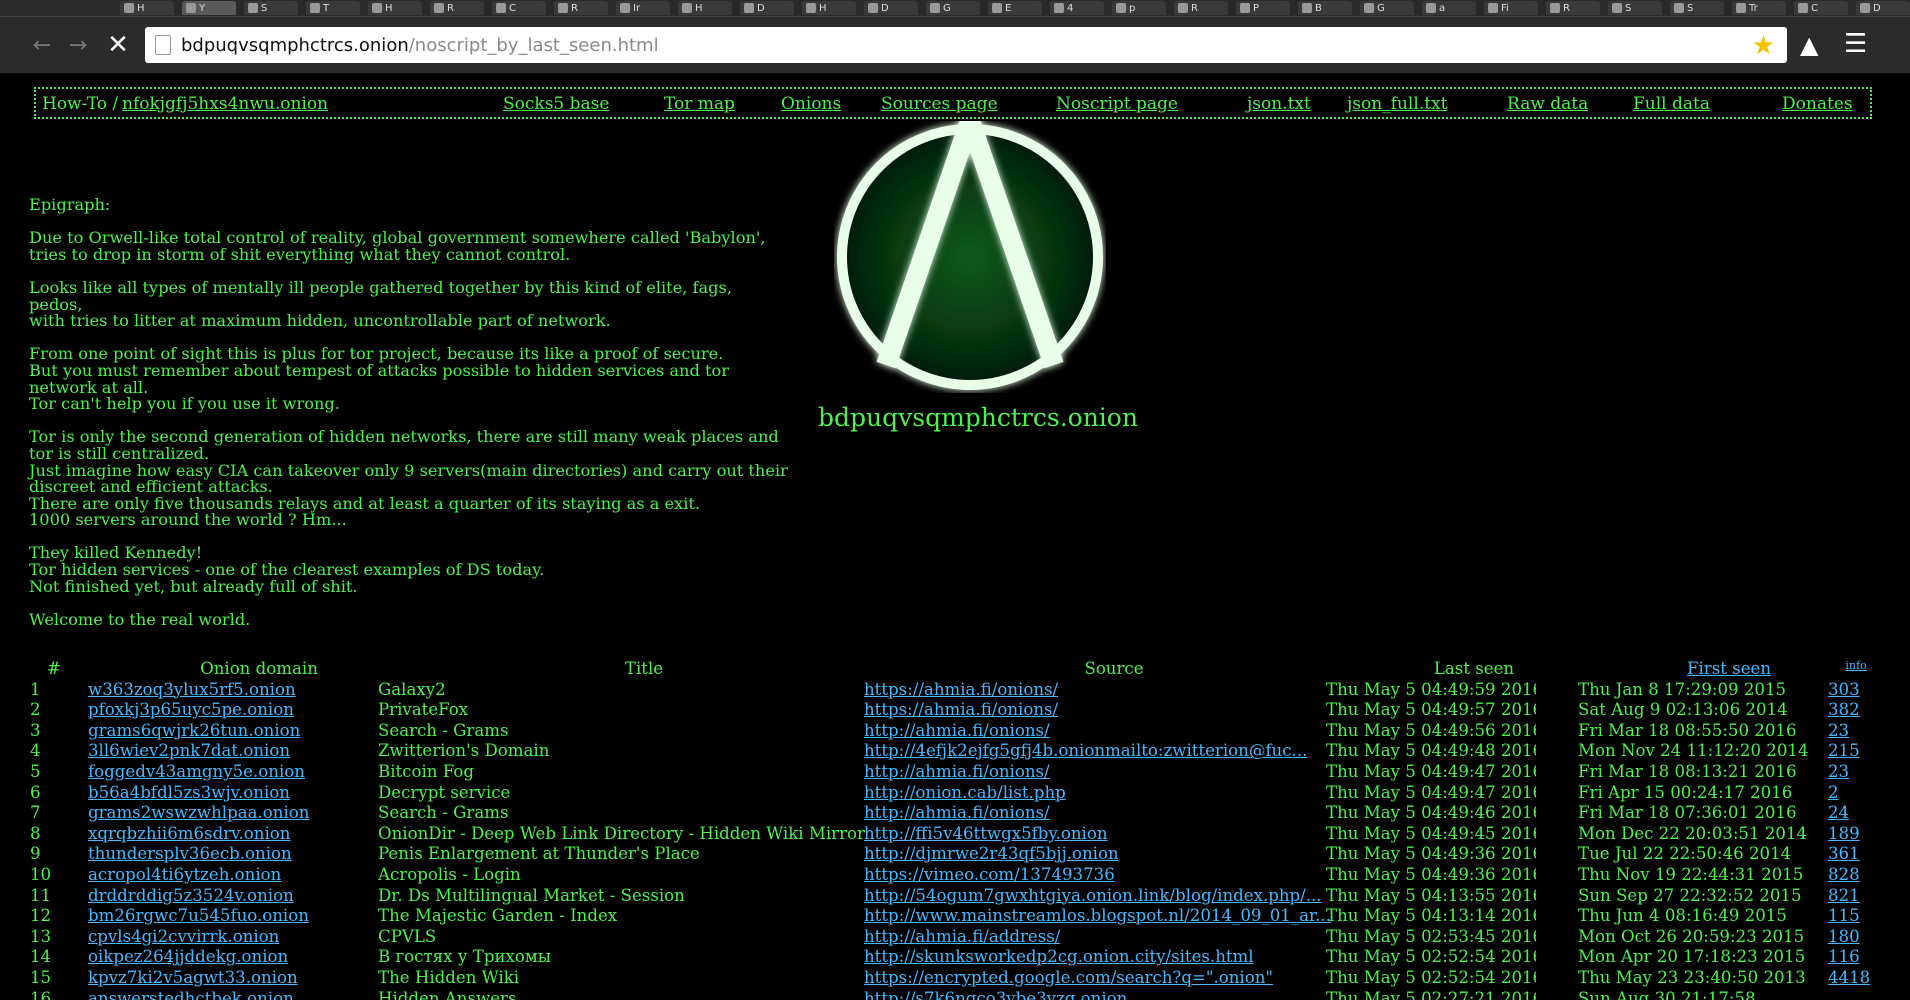  What do you see at coordinates (1729, 668) in the screenshot?
I see `header-first-seen: First seen` at bounding box center [1729, 668].